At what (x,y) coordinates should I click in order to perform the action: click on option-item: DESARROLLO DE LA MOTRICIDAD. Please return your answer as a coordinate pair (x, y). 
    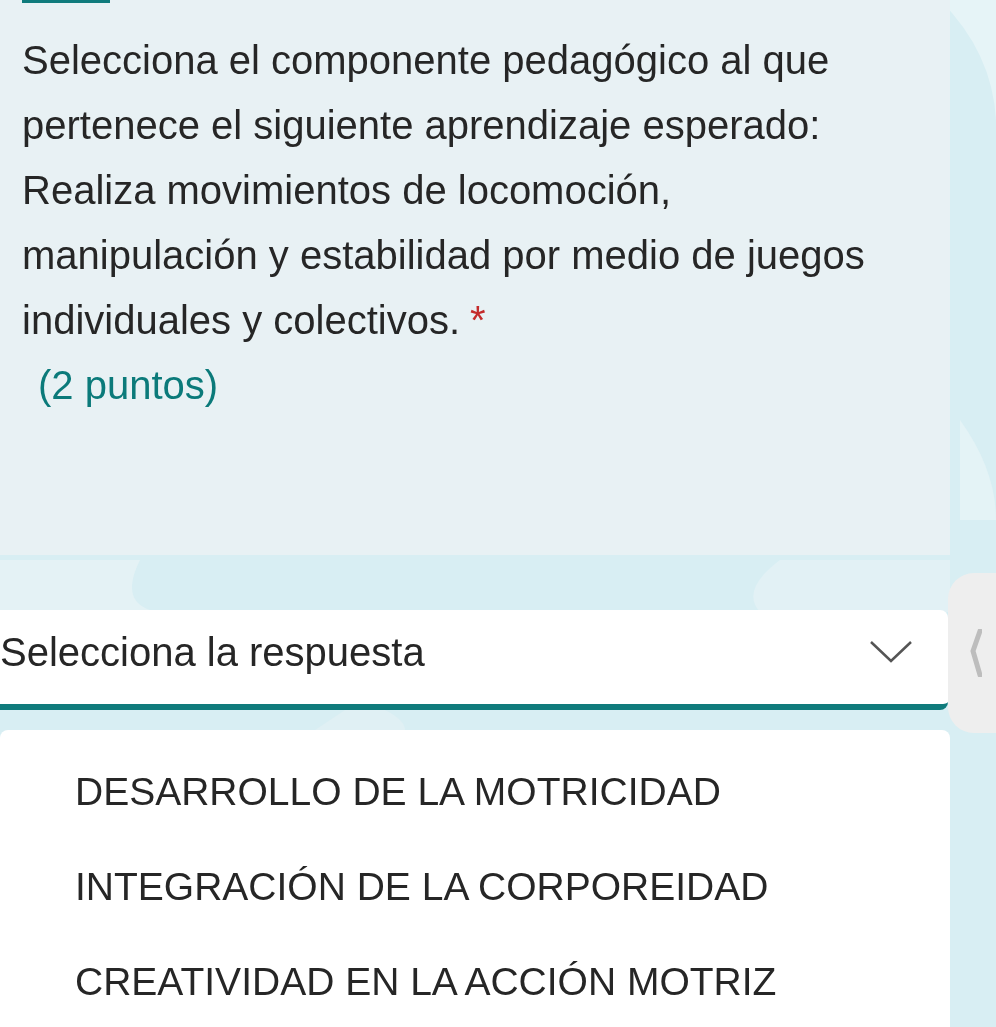
    Looking at the image, I should click on (475, 791).